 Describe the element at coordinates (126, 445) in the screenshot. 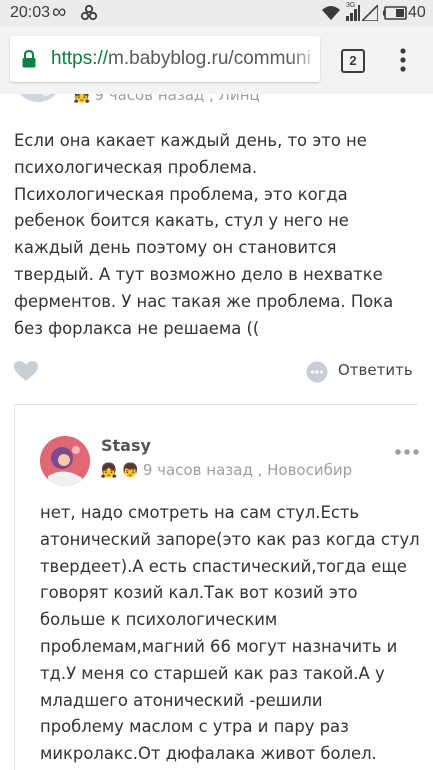

I see `username: Stasy` at that location.